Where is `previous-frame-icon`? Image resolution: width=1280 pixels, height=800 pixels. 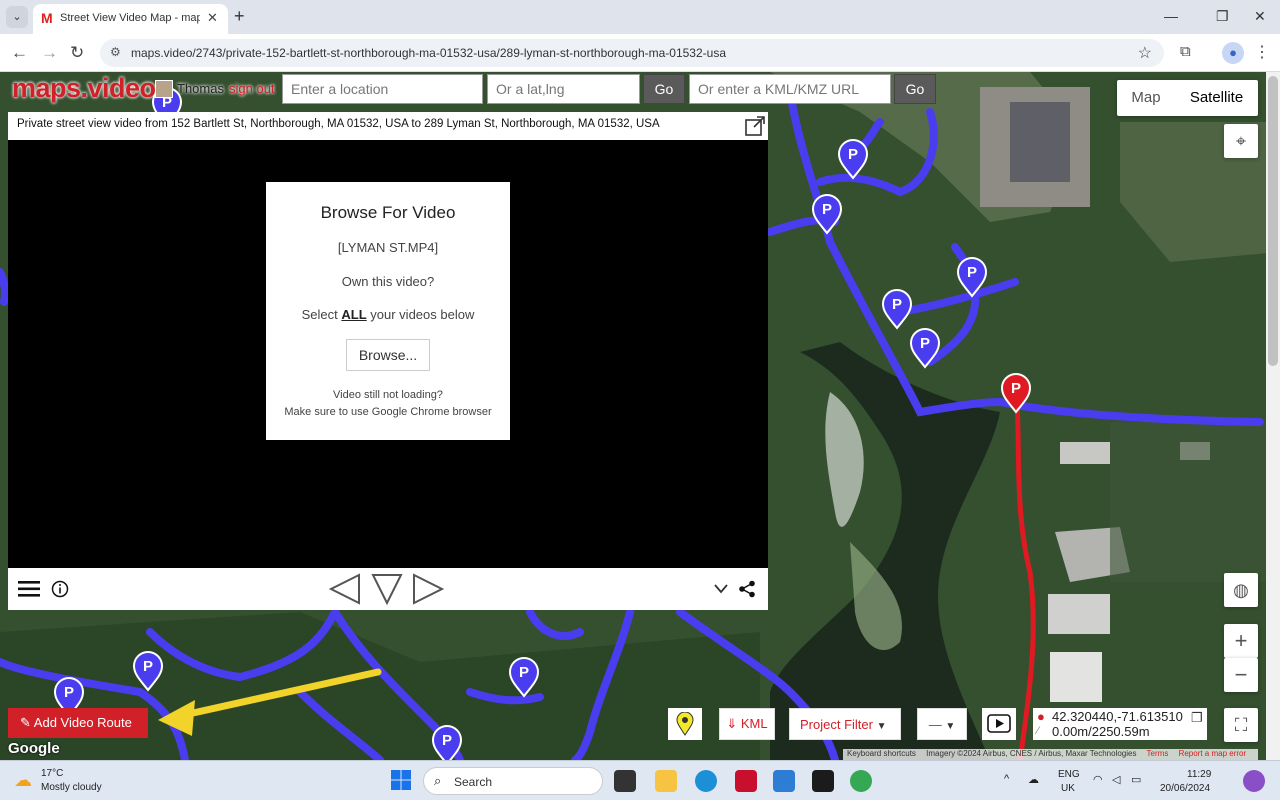
previous-frame-icon is located at coordinates (345, 589).